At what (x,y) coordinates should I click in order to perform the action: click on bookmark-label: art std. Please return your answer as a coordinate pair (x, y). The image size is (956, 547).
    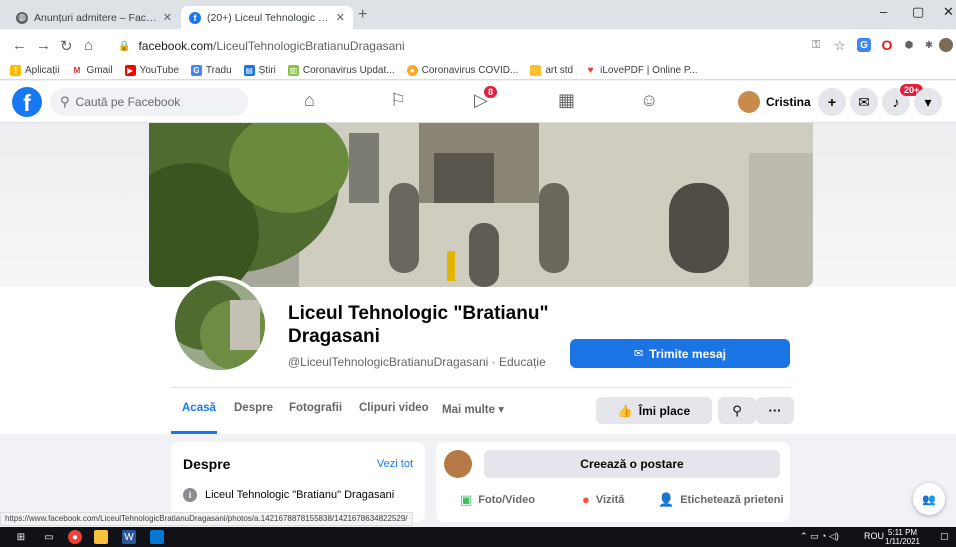
    Looking at the image, I should click on (559, 70).